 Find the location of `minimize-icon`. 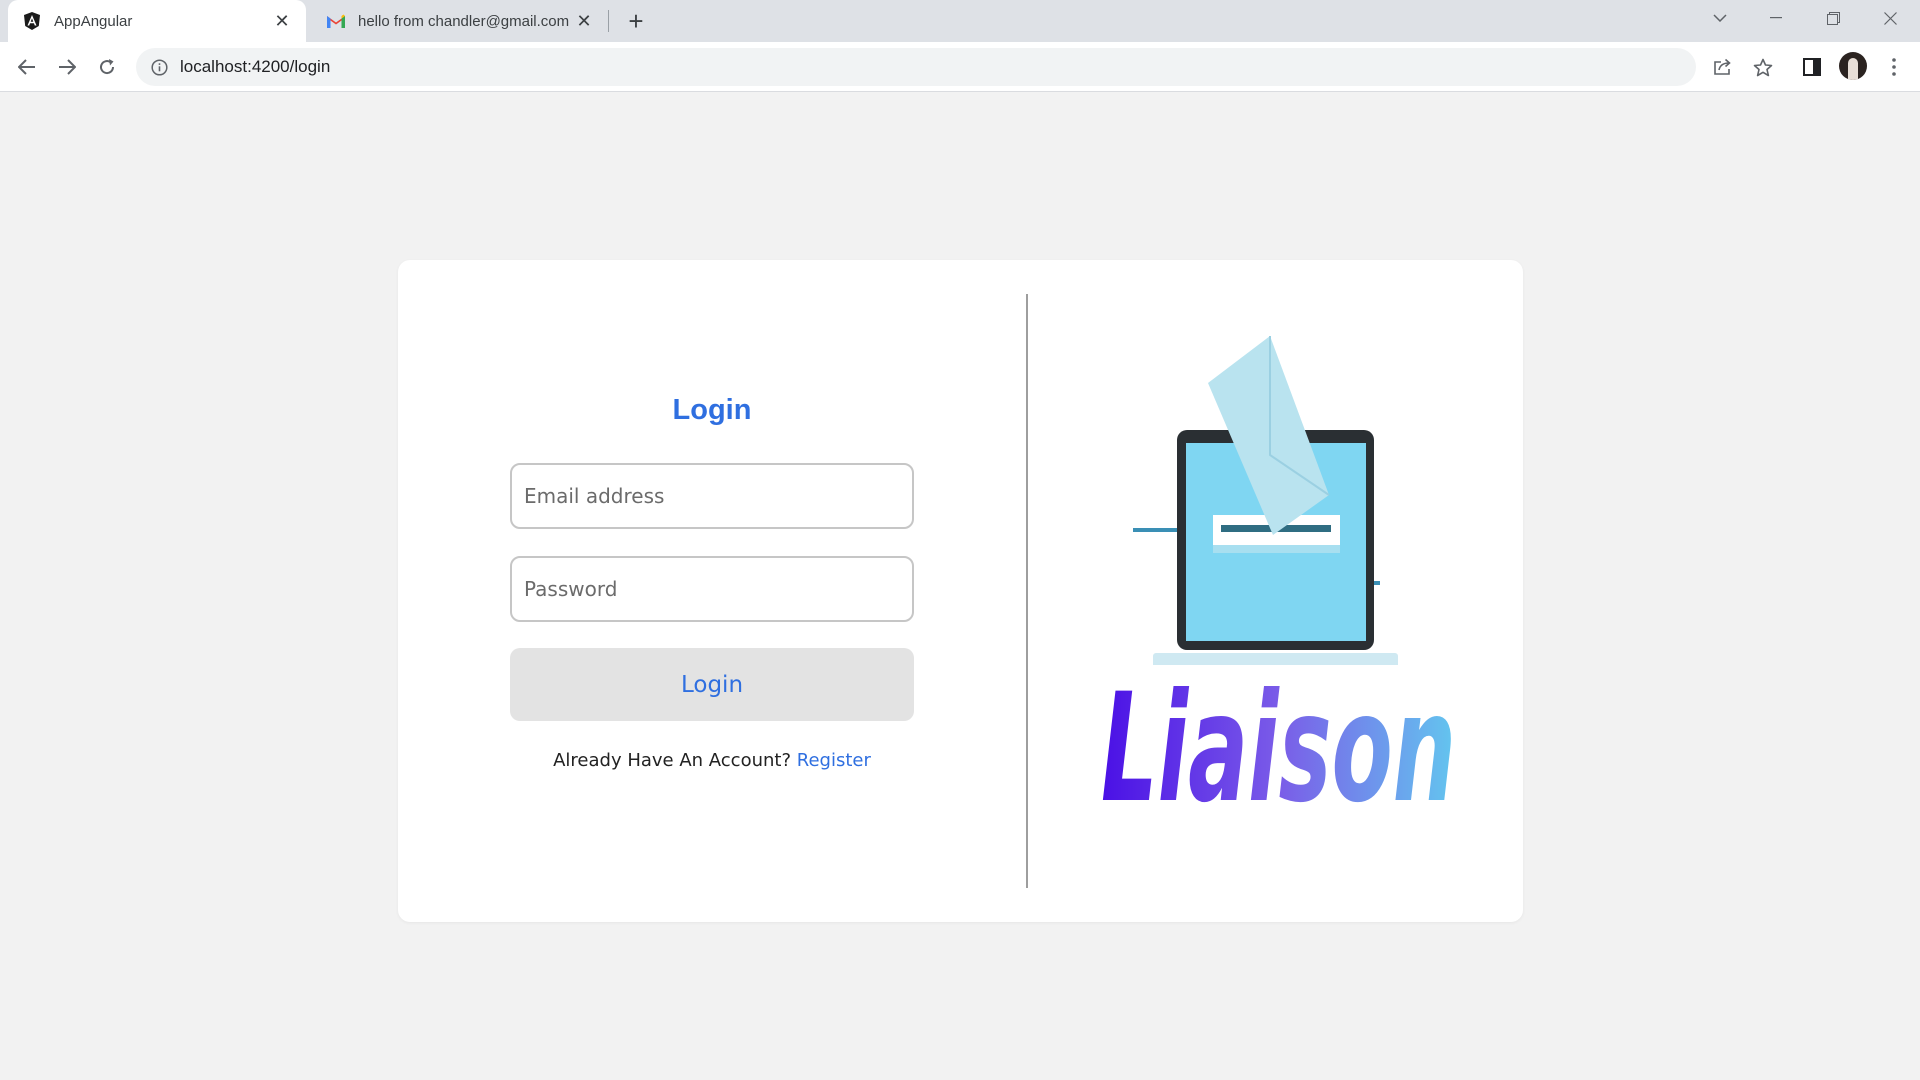

minimize-icon is located at coordinates (1776, 18).